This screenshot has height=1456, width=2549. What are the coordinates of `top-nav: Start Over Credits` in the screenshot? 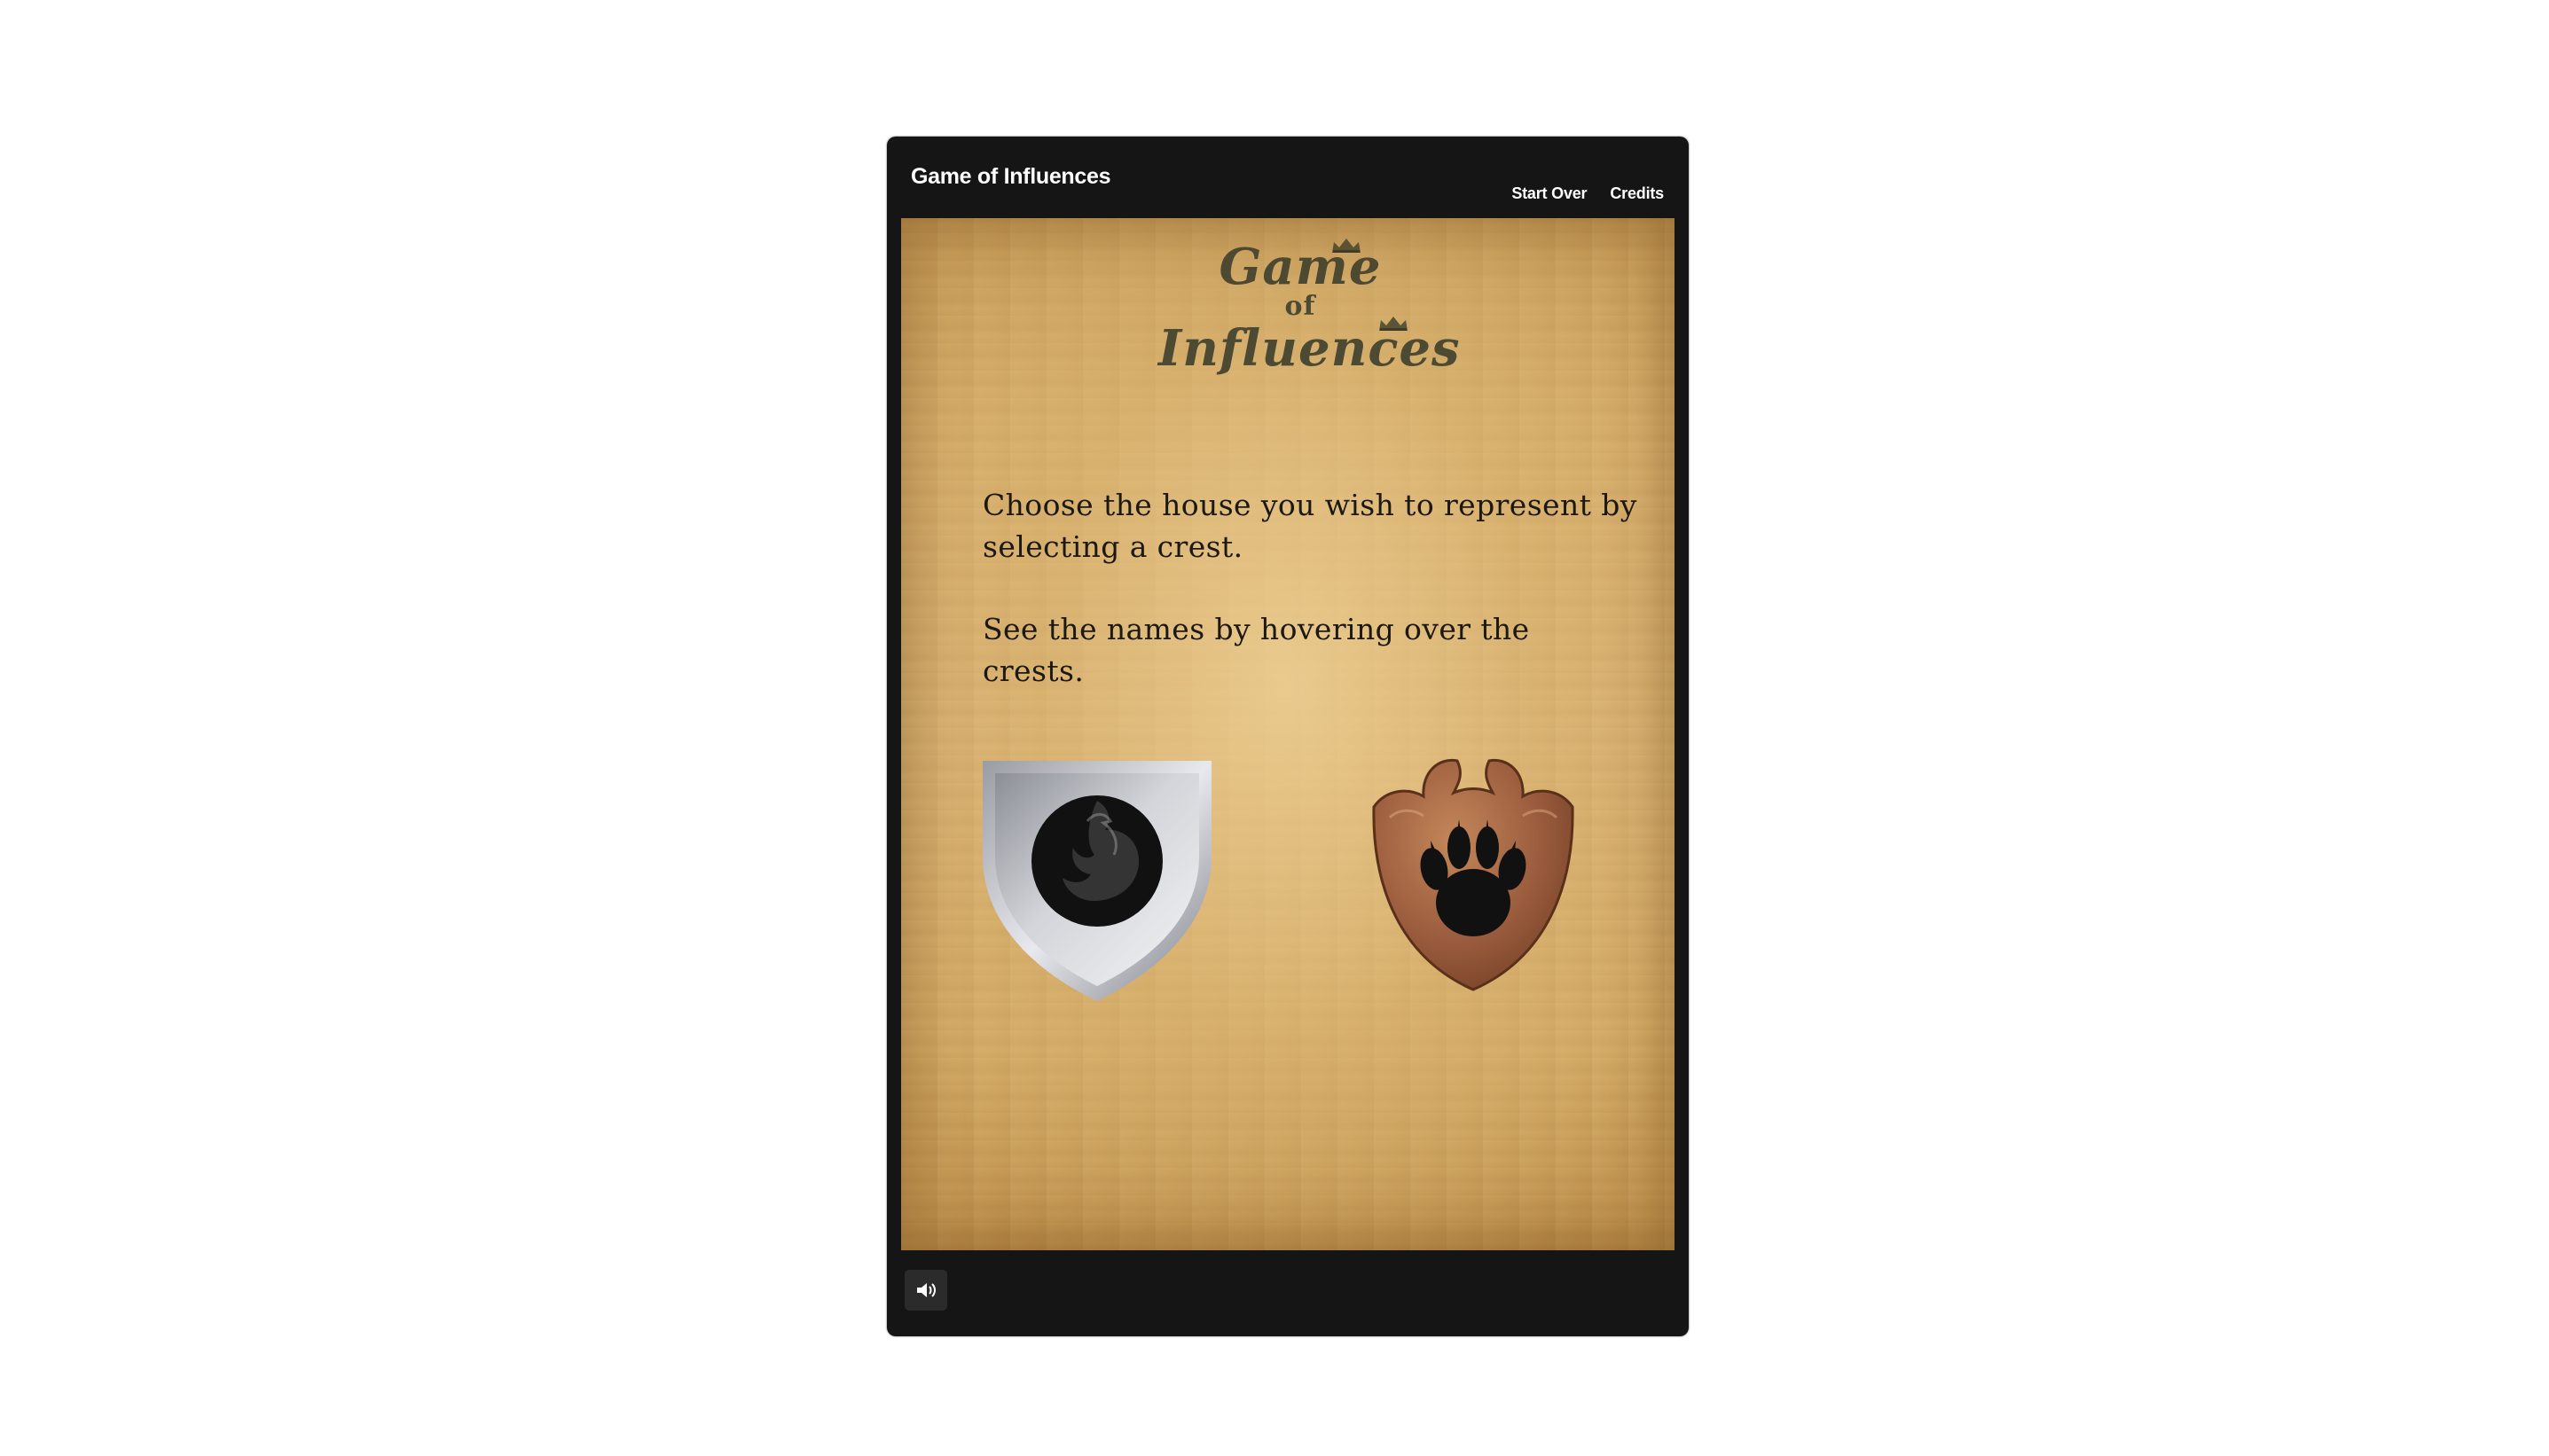 It's located at (1587, 193).